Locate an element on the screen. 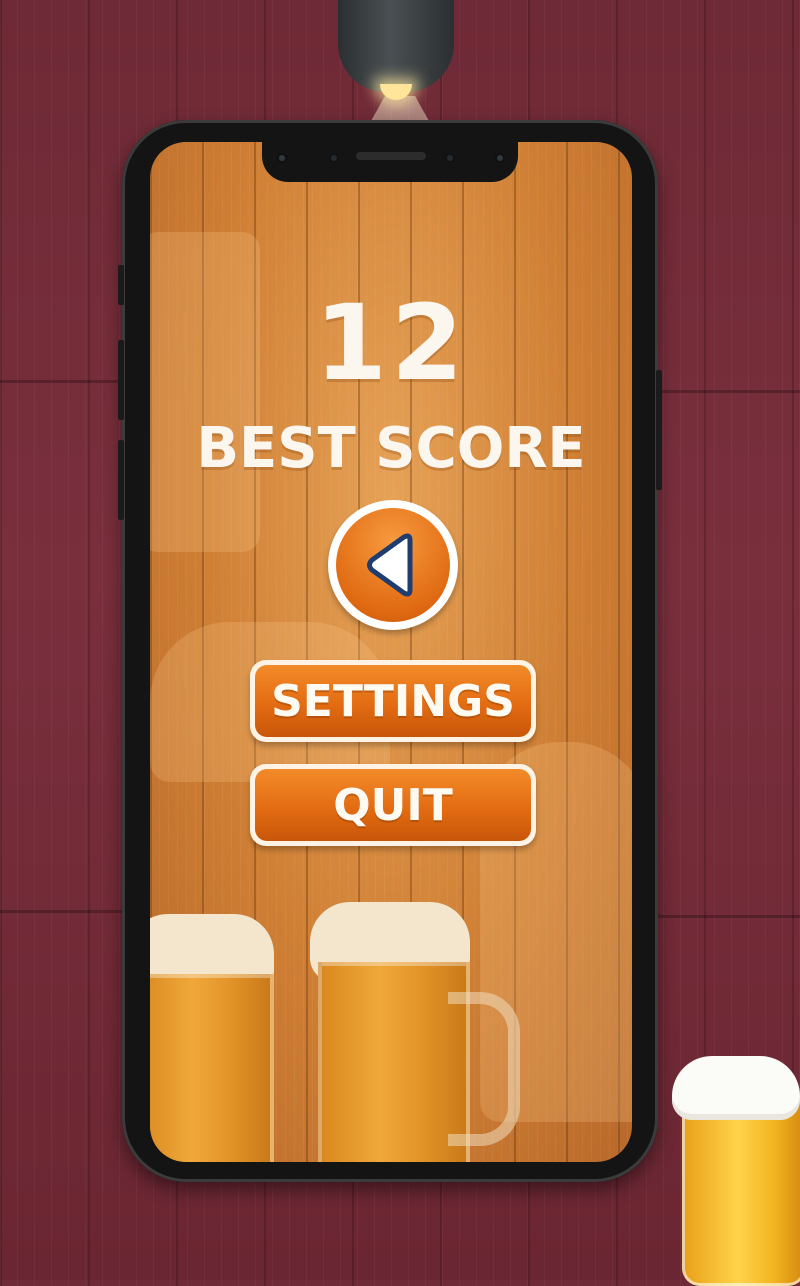 This screenshot has width=800, height=1286. phone-notch is located at coordinates (390, 162).